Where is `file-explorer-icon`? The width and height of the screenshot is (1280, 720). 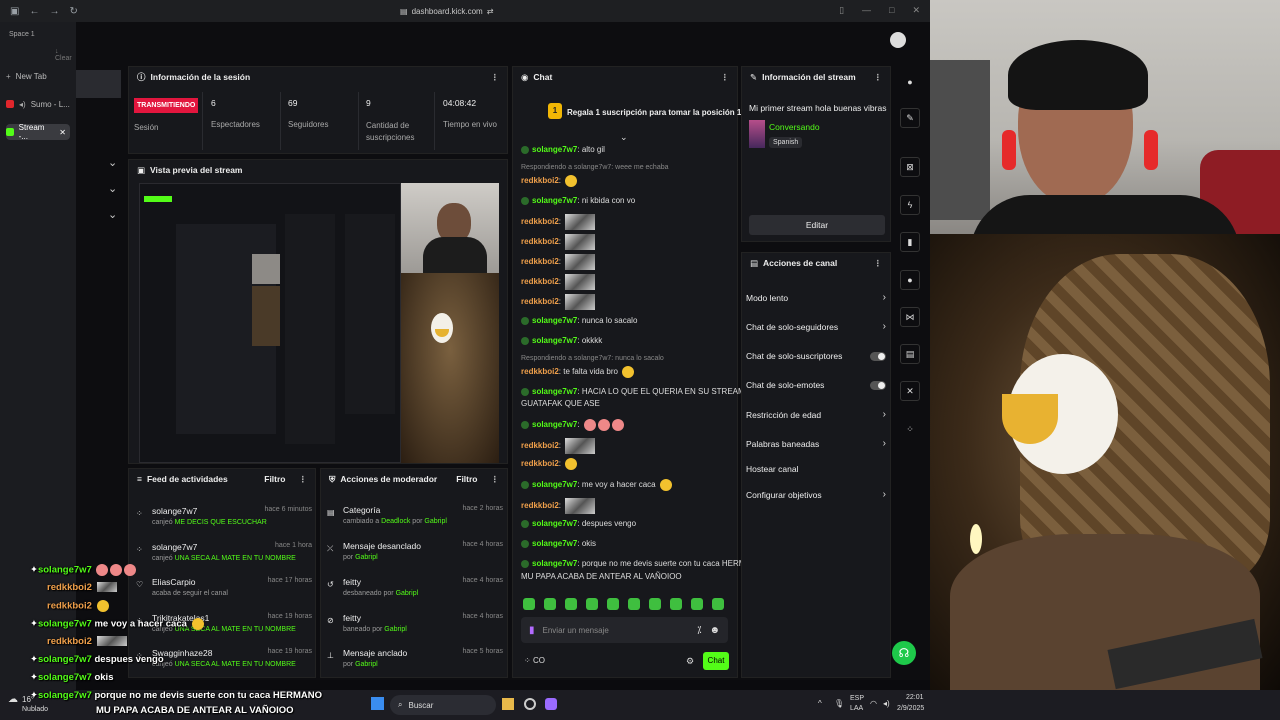
file-explorer-icon is located at coordinates (508, 704).